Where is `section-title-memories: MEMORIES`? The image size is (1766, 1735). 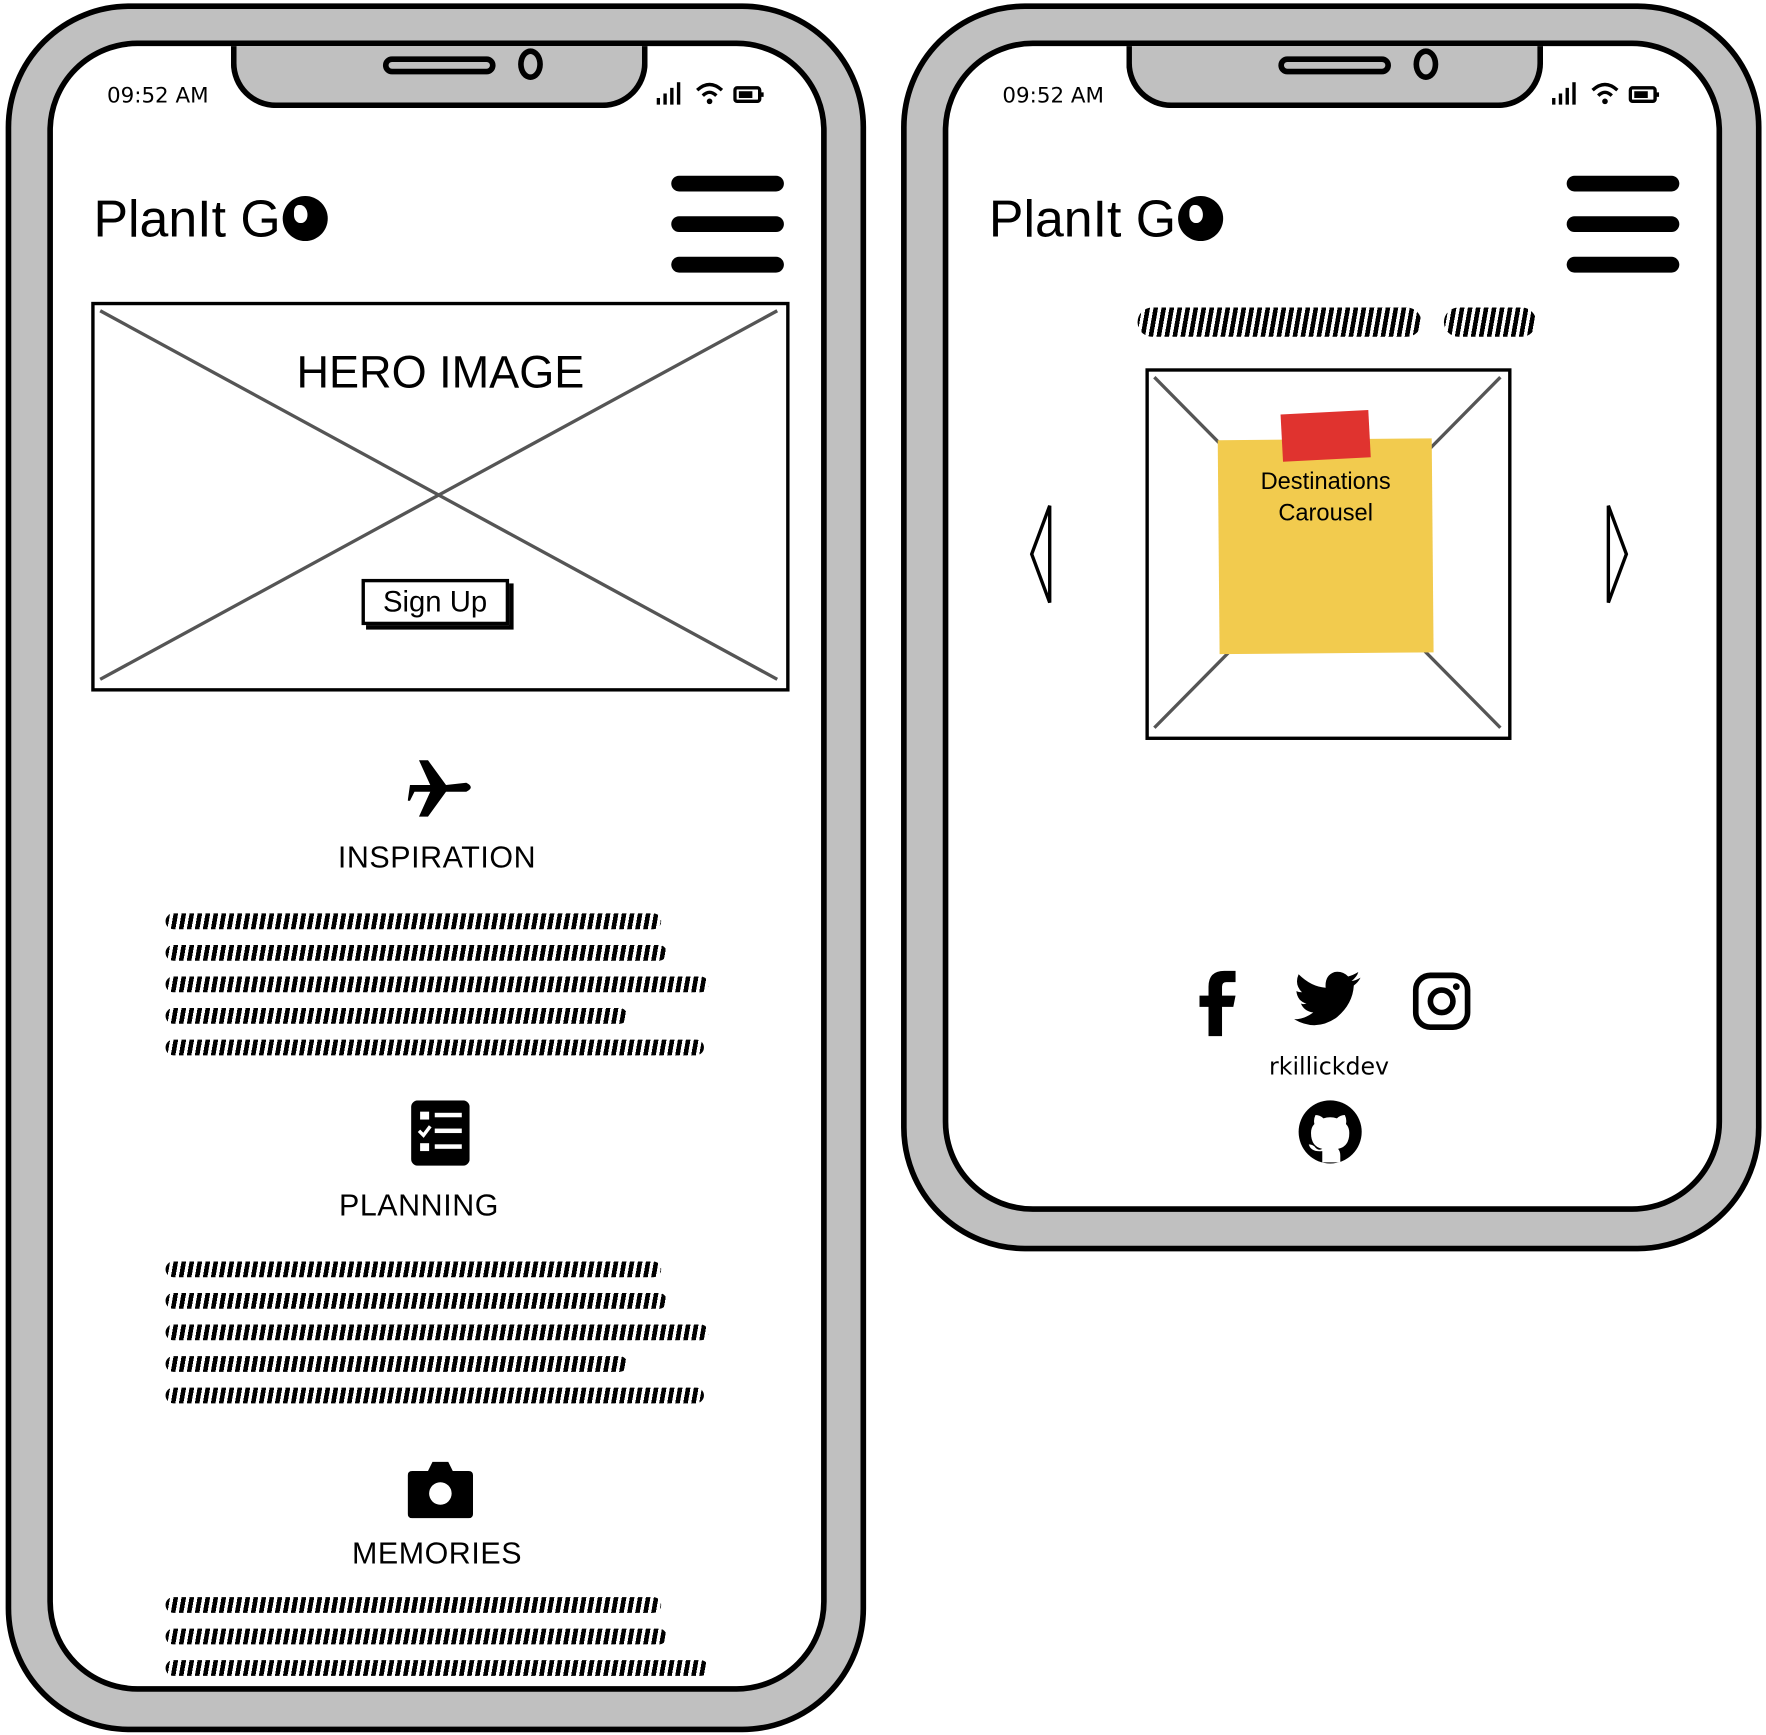 section-title-memories: MEMORIES is located at coordinates (437, 1553).